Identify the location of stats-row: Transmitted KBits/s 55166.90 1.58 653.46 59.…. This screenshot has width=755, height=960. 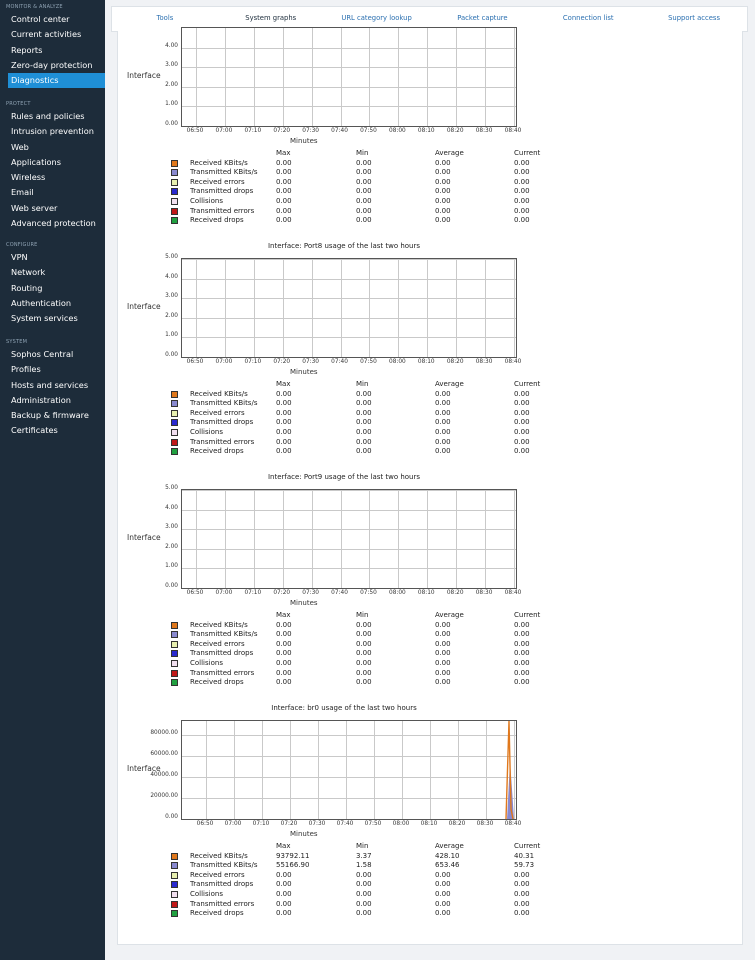
(371, 866).